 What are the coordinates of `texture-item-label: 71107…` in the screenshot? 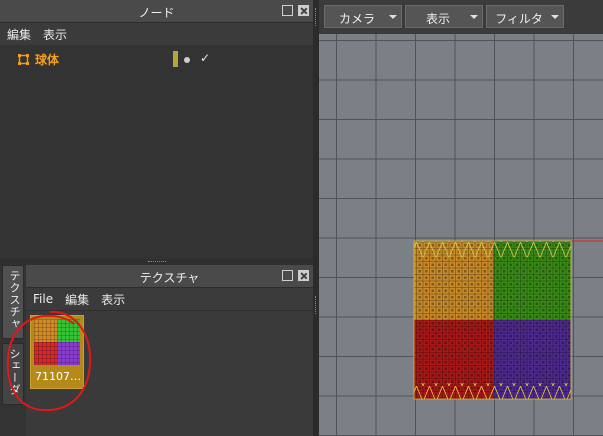 It's located at (58, 376).